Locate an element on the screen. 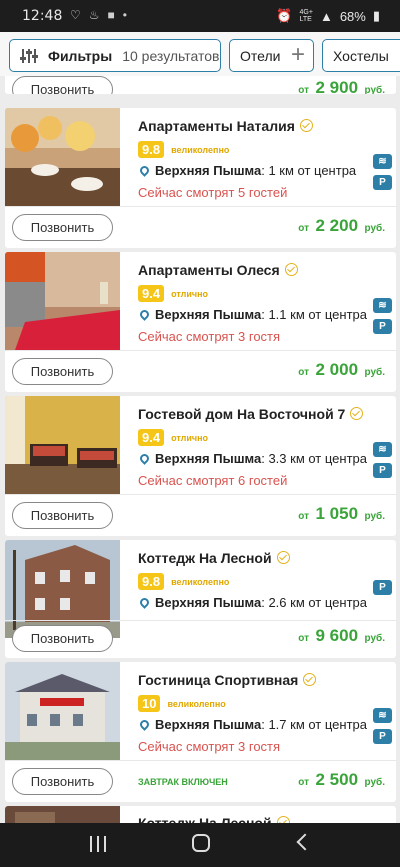 The image size is (400, 867). filter-bar: Фильтры 10 результатов Отели + Хостелы + is located at coordinates (200, 54).